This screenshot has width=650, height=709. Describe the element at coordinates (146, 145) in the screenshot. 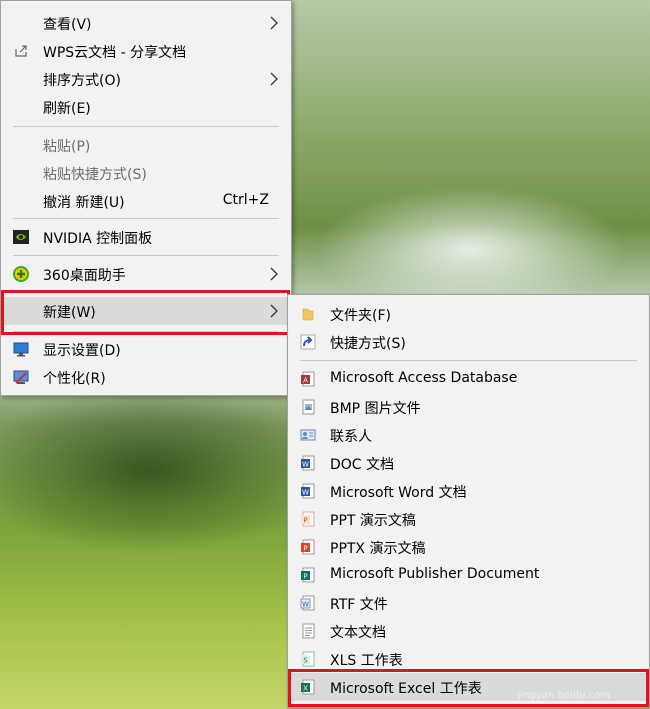

I see `menu-item-paste: 粘贴(P)` at that location.